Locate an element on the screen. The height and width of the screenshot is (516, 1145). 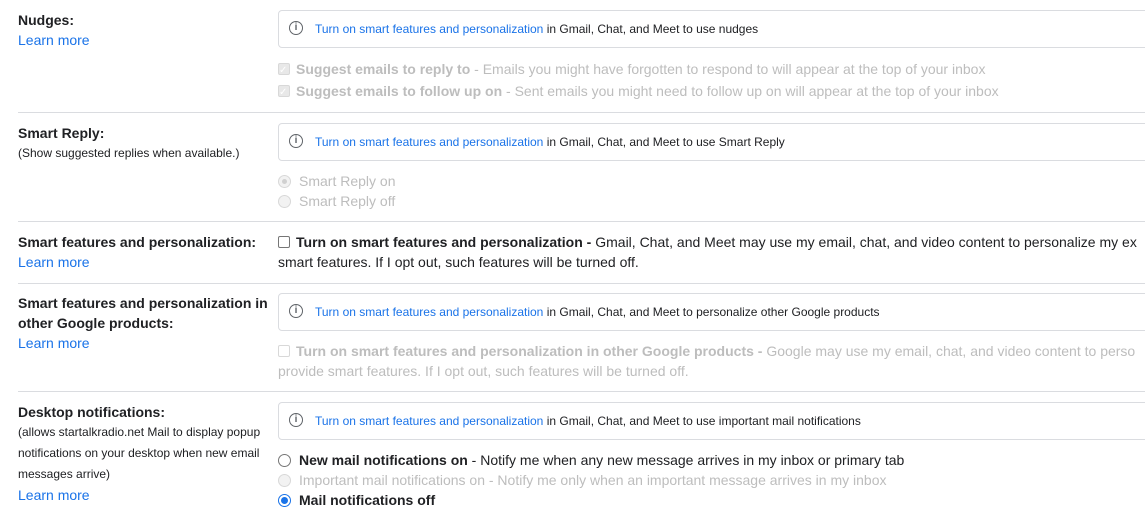
nudges-title: Nudges: is located at coordinates (46, 20).